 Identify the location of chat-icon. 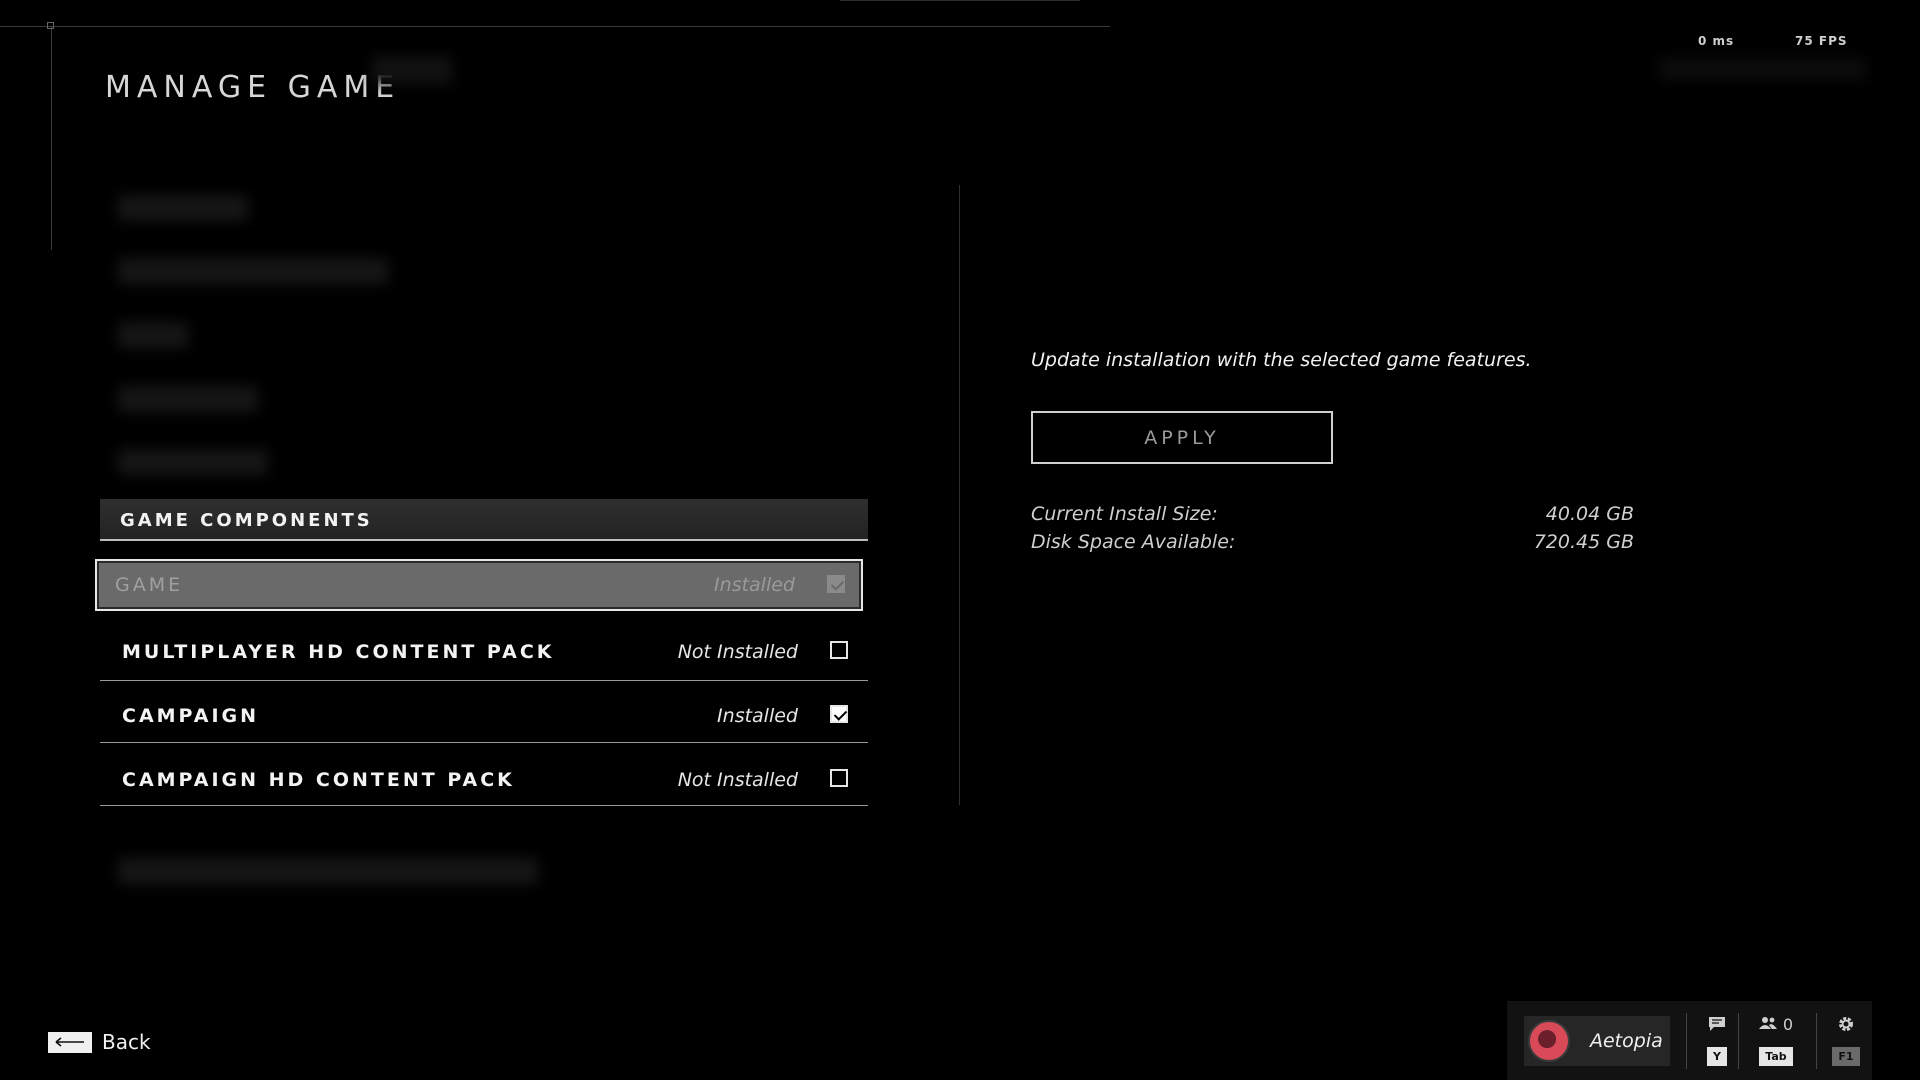
(1717, 1024).